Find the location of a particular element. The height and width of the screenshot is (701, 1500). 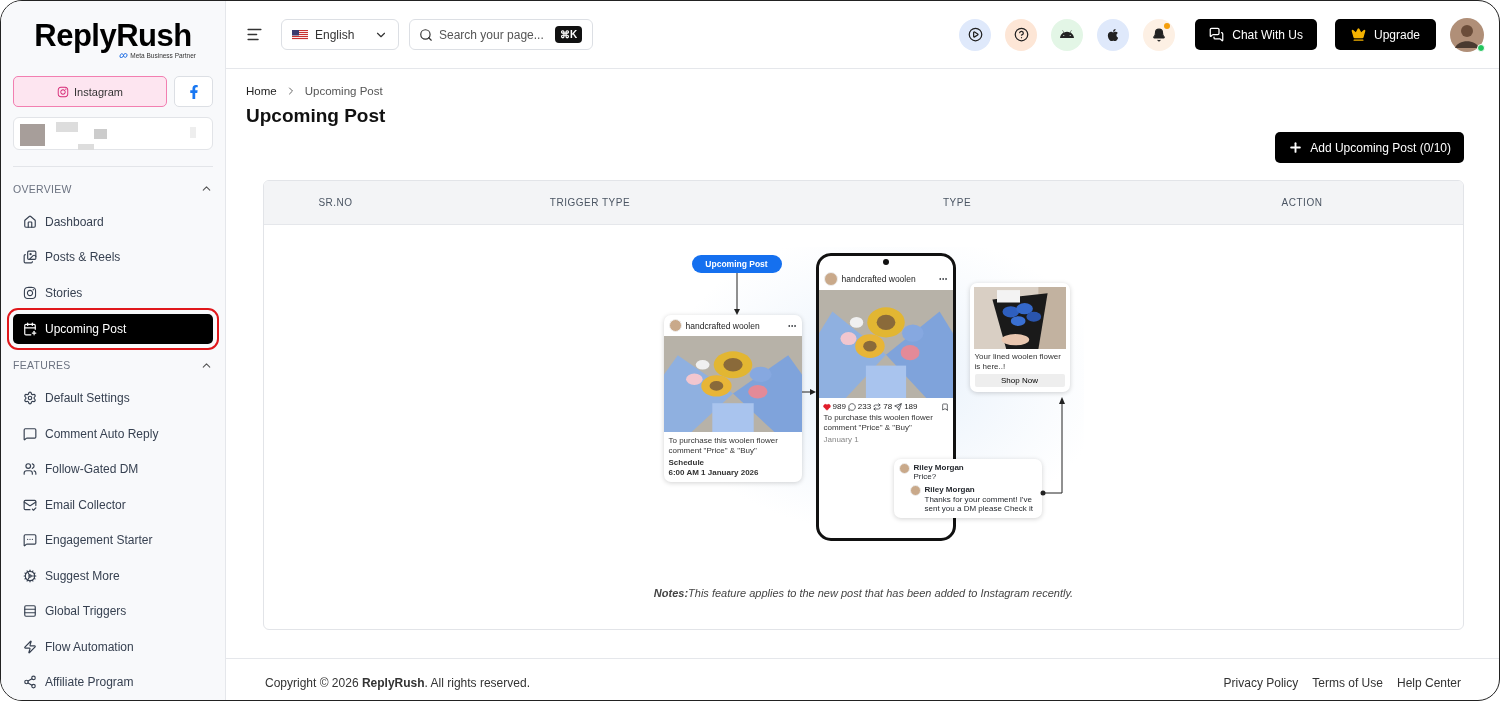

play-icon is located at coordinates (975, 34).